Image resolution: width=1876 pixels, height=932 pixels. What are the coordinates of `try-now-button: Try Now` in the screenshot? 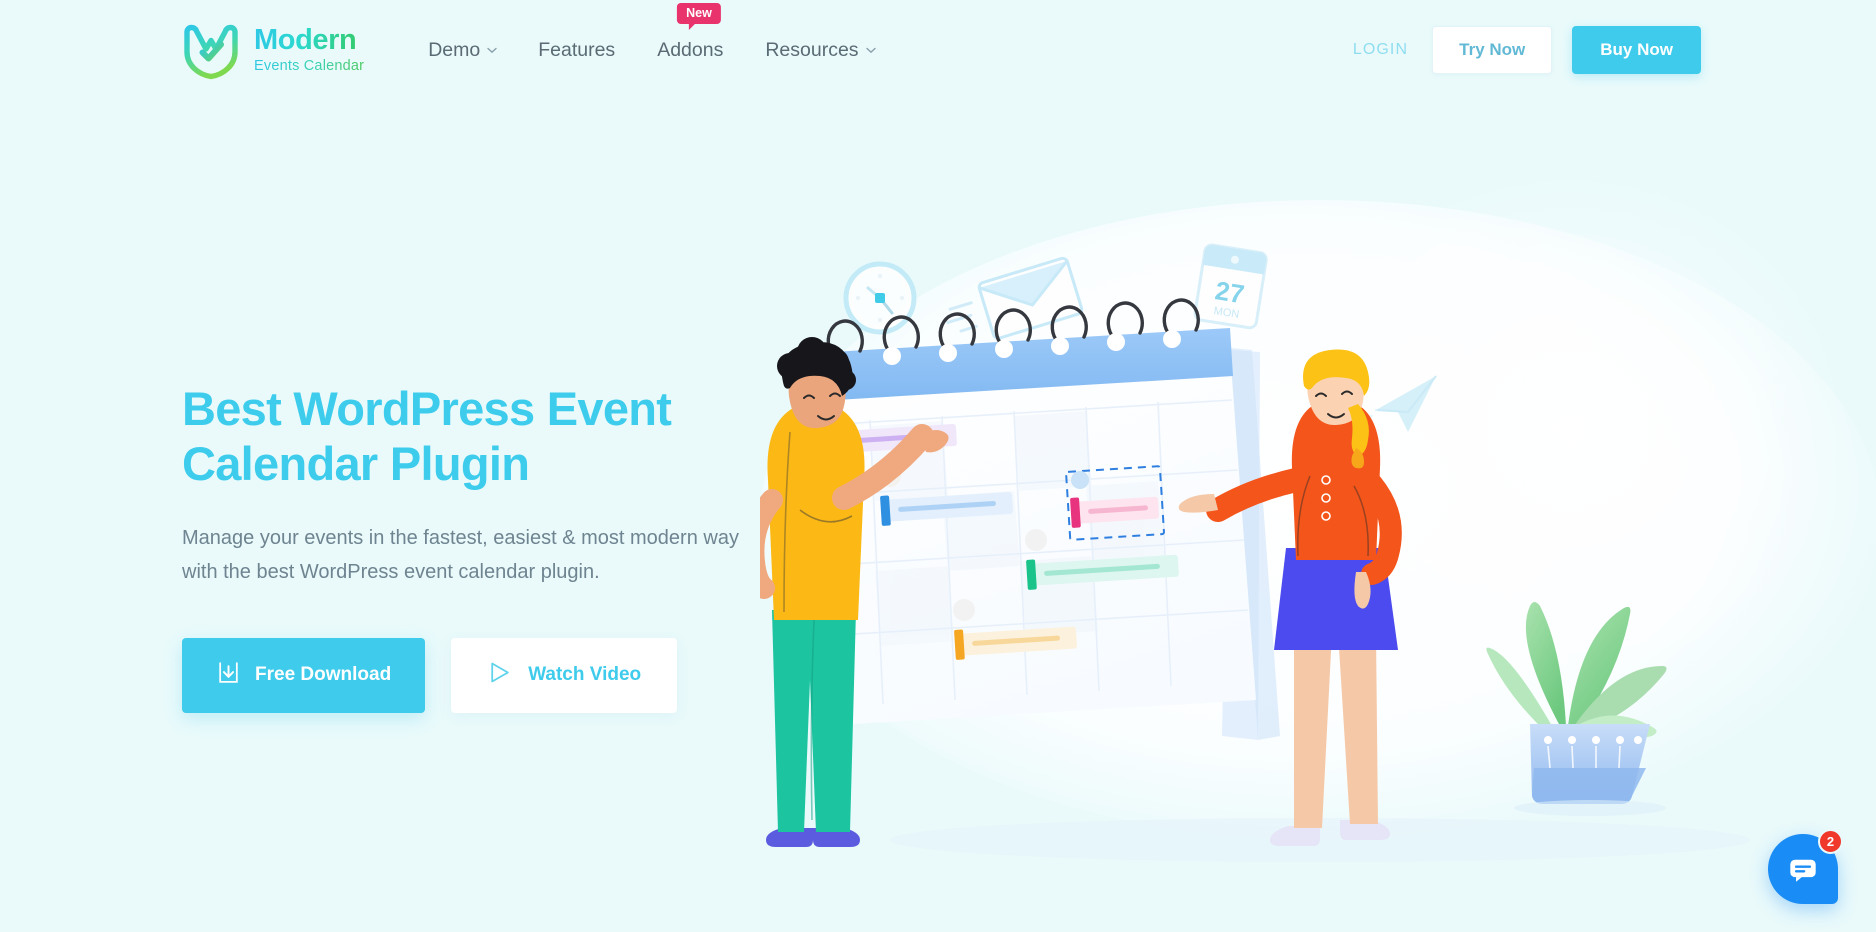 It's located at (1492, 50).